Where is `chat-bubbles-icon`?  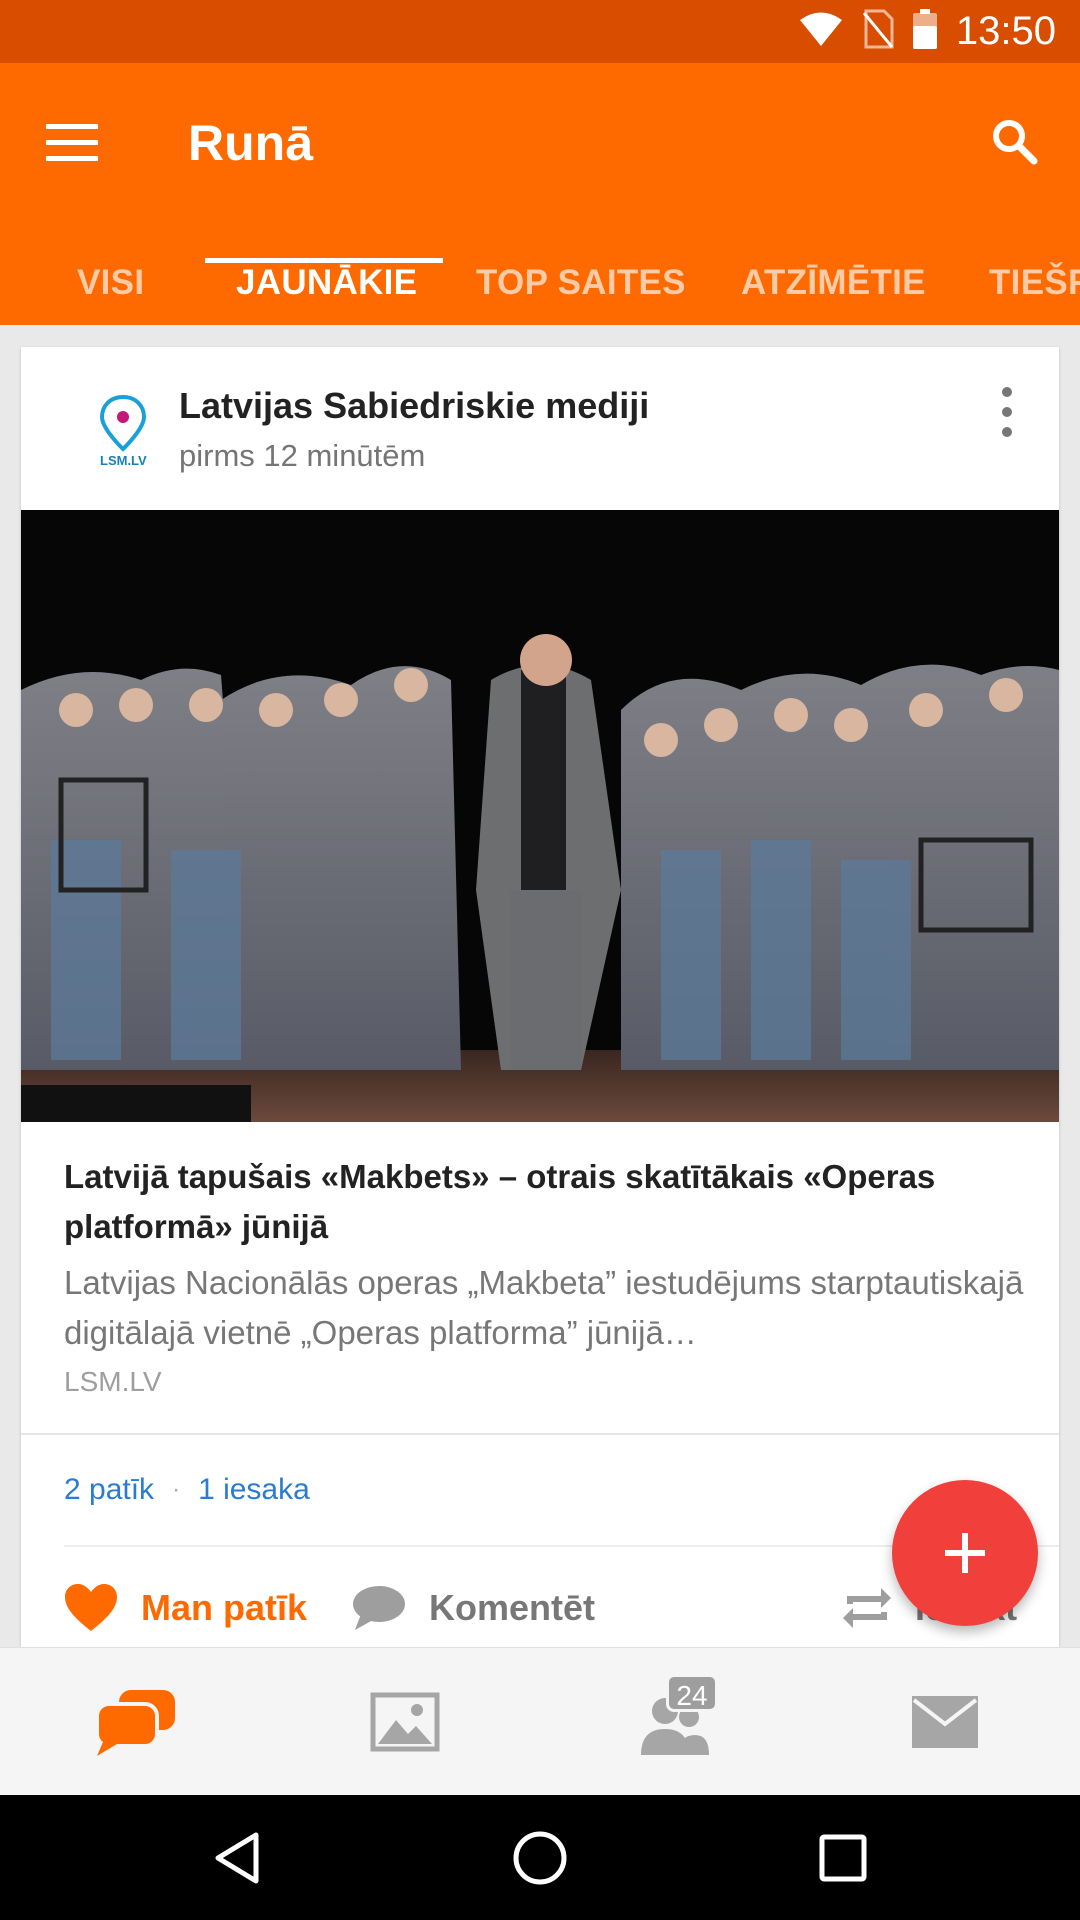
chat-bubbles-icon is located at coordinates (135, 1723).